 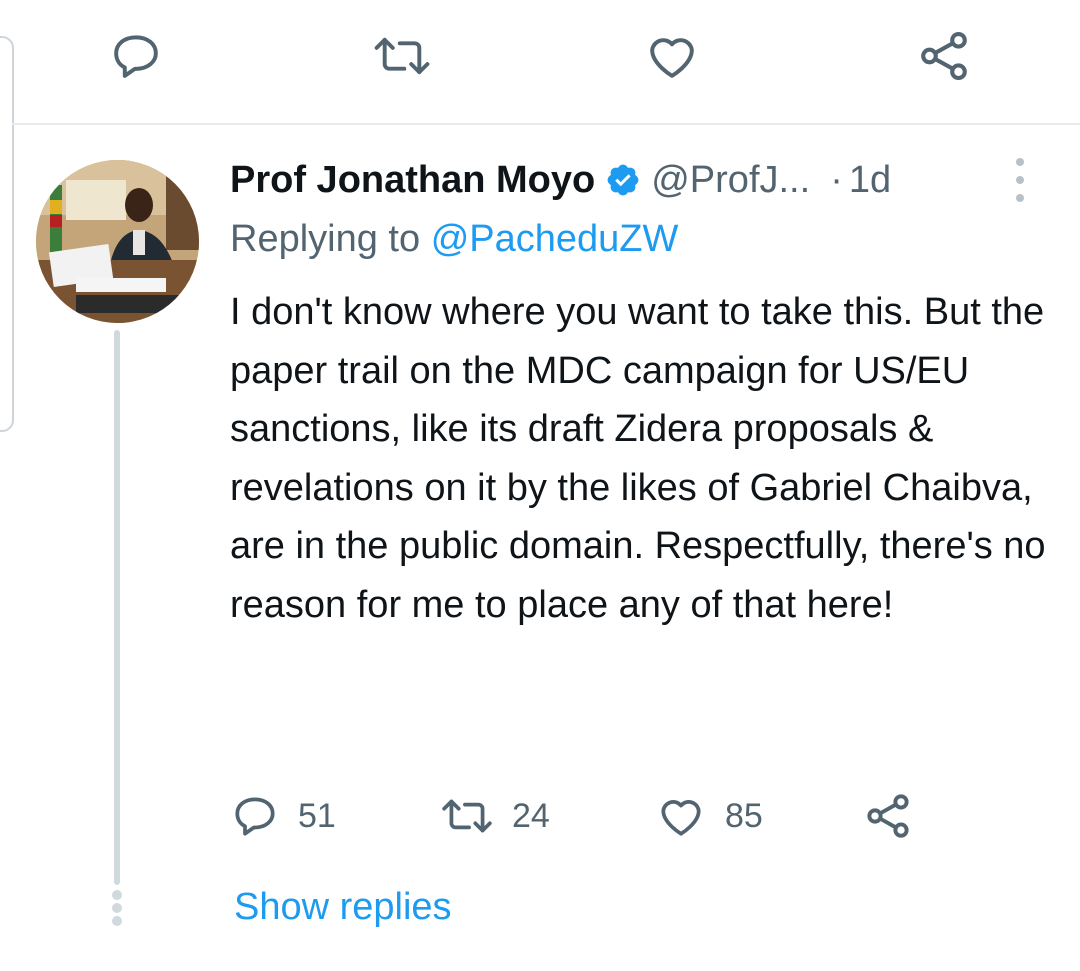 I want to click on previous-tweet-actions, so click(x=540, y=62).